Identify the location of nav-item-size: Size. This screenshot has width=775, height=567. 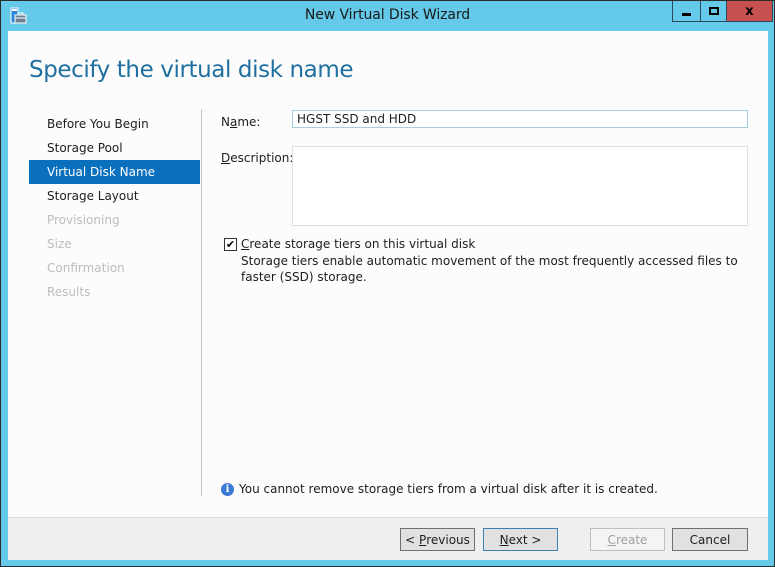
(59, 244).